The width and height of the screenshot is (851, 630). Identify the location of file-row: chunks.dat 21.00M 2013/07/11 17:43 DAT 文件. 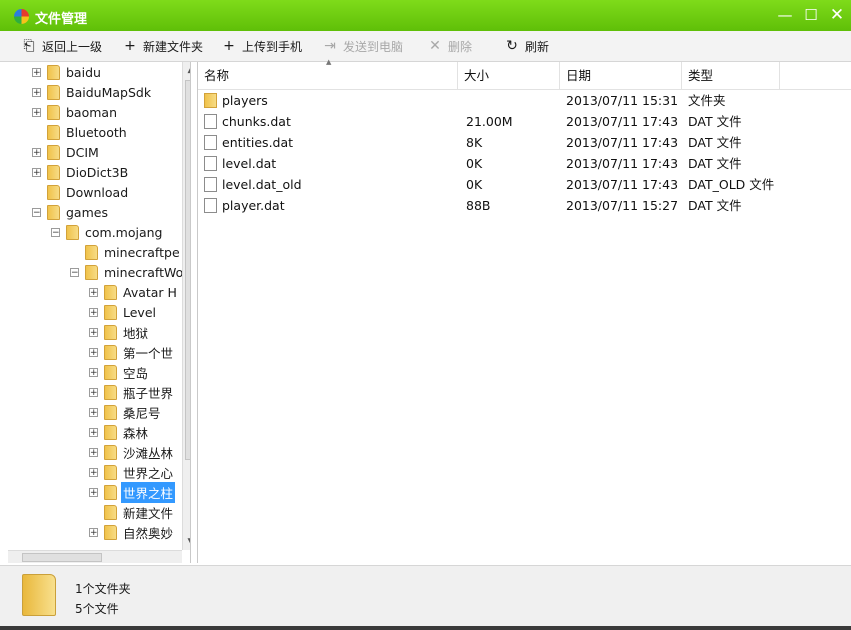
(524, 121).